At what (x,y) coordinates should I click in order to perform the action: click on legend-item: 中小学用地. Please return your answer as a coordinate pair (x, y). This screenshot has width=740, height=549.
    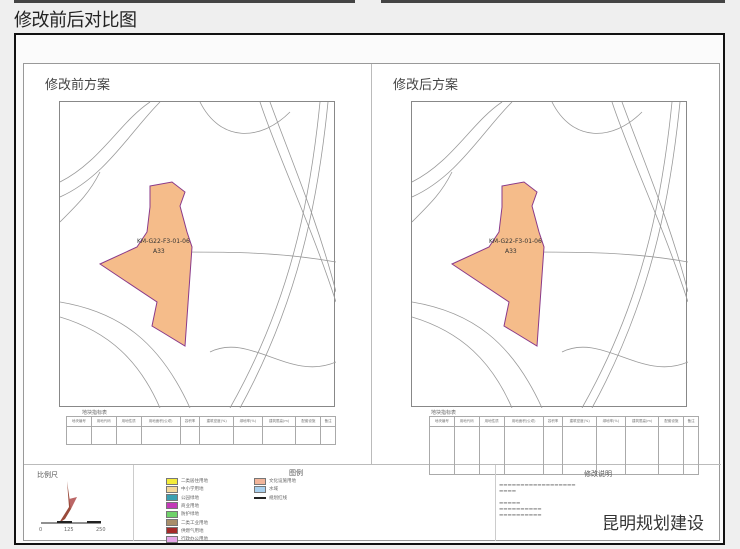
    Looking at the image, I should click on (185, 489).